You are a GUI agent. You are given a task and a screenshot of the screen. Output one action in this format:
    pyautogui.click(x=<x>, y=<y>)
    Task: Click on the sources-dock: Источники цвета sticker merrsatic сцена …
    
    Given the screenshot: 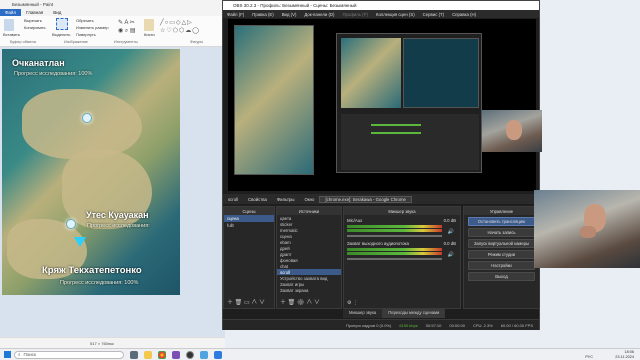 What is the action you would take?
    pyautogui.click(x=309, y=257)
    